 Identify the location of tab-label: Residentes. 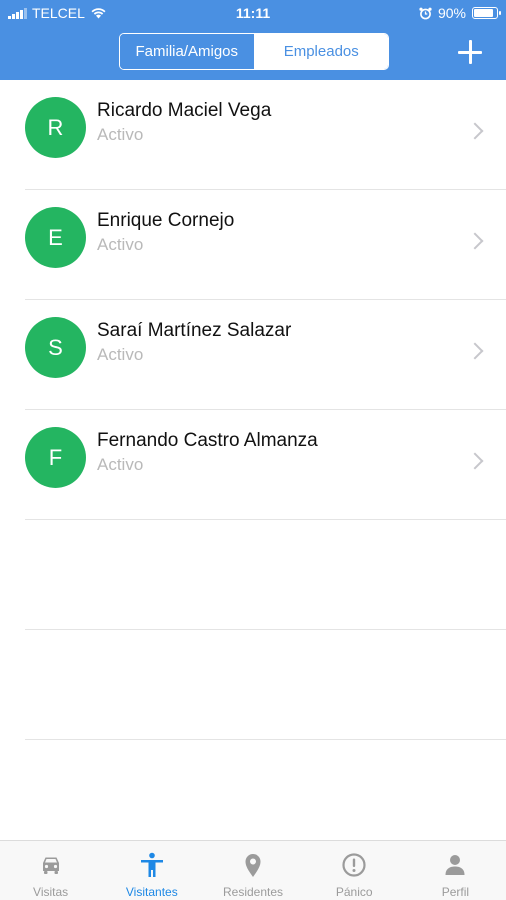
(253, 892).